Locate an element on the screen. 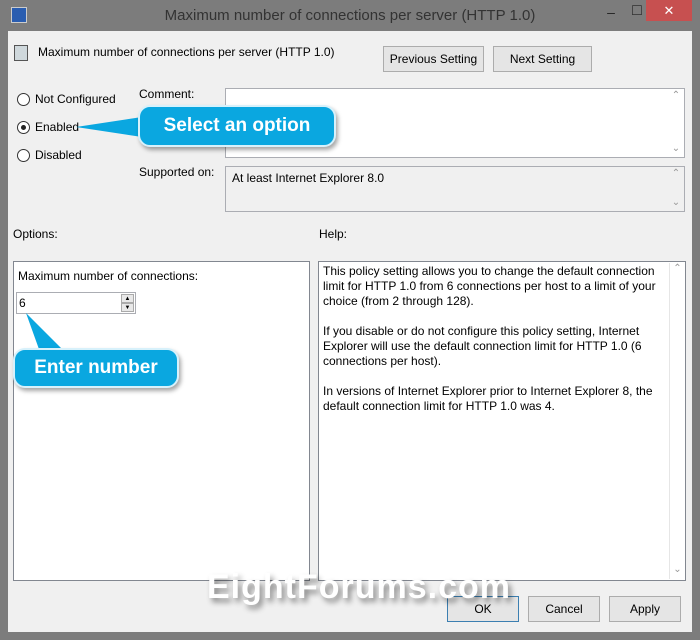  enter-number-callout: Enter number is located at coordinates (96, 368).